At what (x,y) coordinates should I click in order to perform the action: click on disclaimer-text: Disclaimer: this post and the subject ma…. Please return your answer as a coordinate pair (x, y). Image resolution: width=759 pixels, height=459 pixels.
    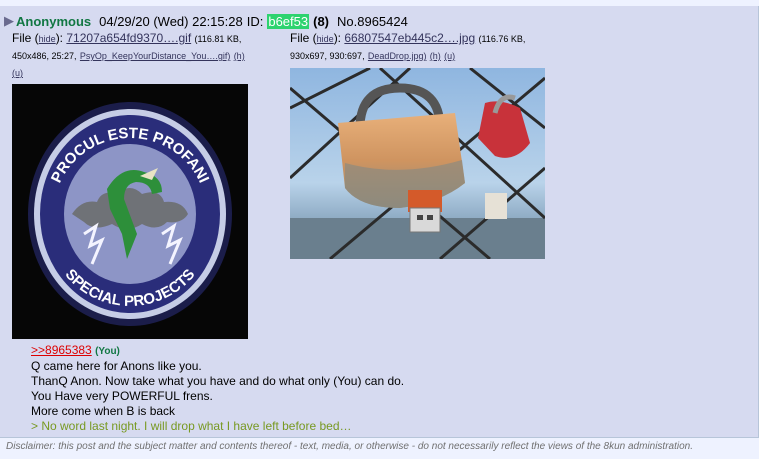
    Looking at the image, I should click on (349, 446).